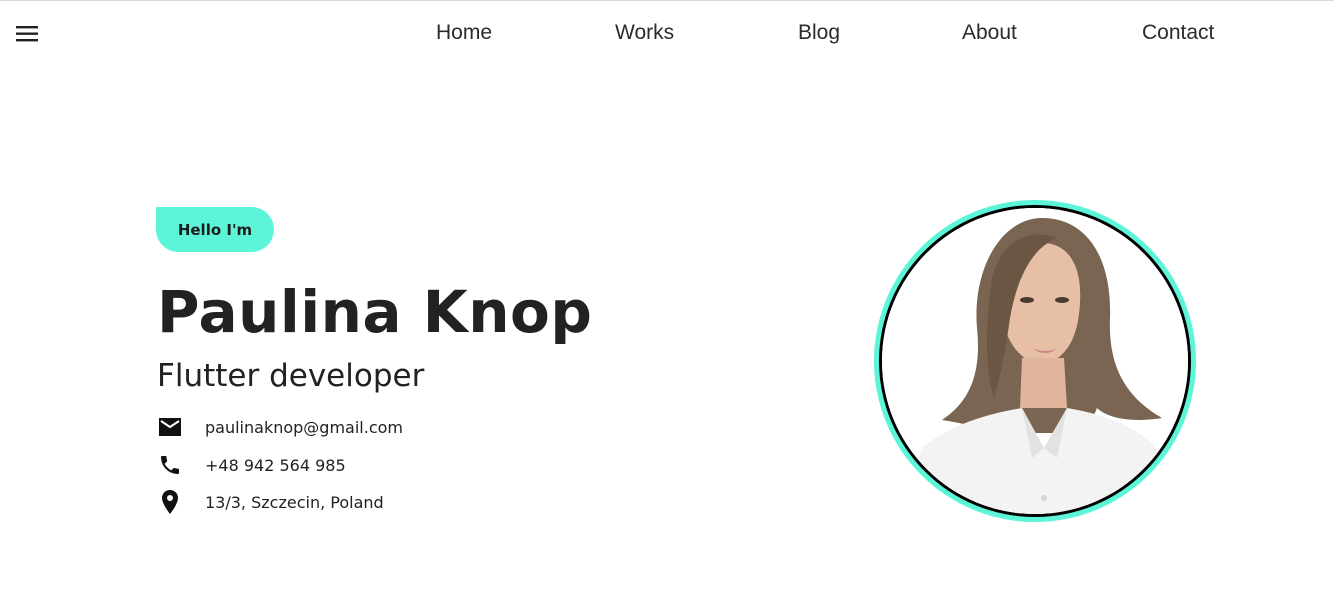  I want to click on job-title: Flutter developer, so click(291, 376).